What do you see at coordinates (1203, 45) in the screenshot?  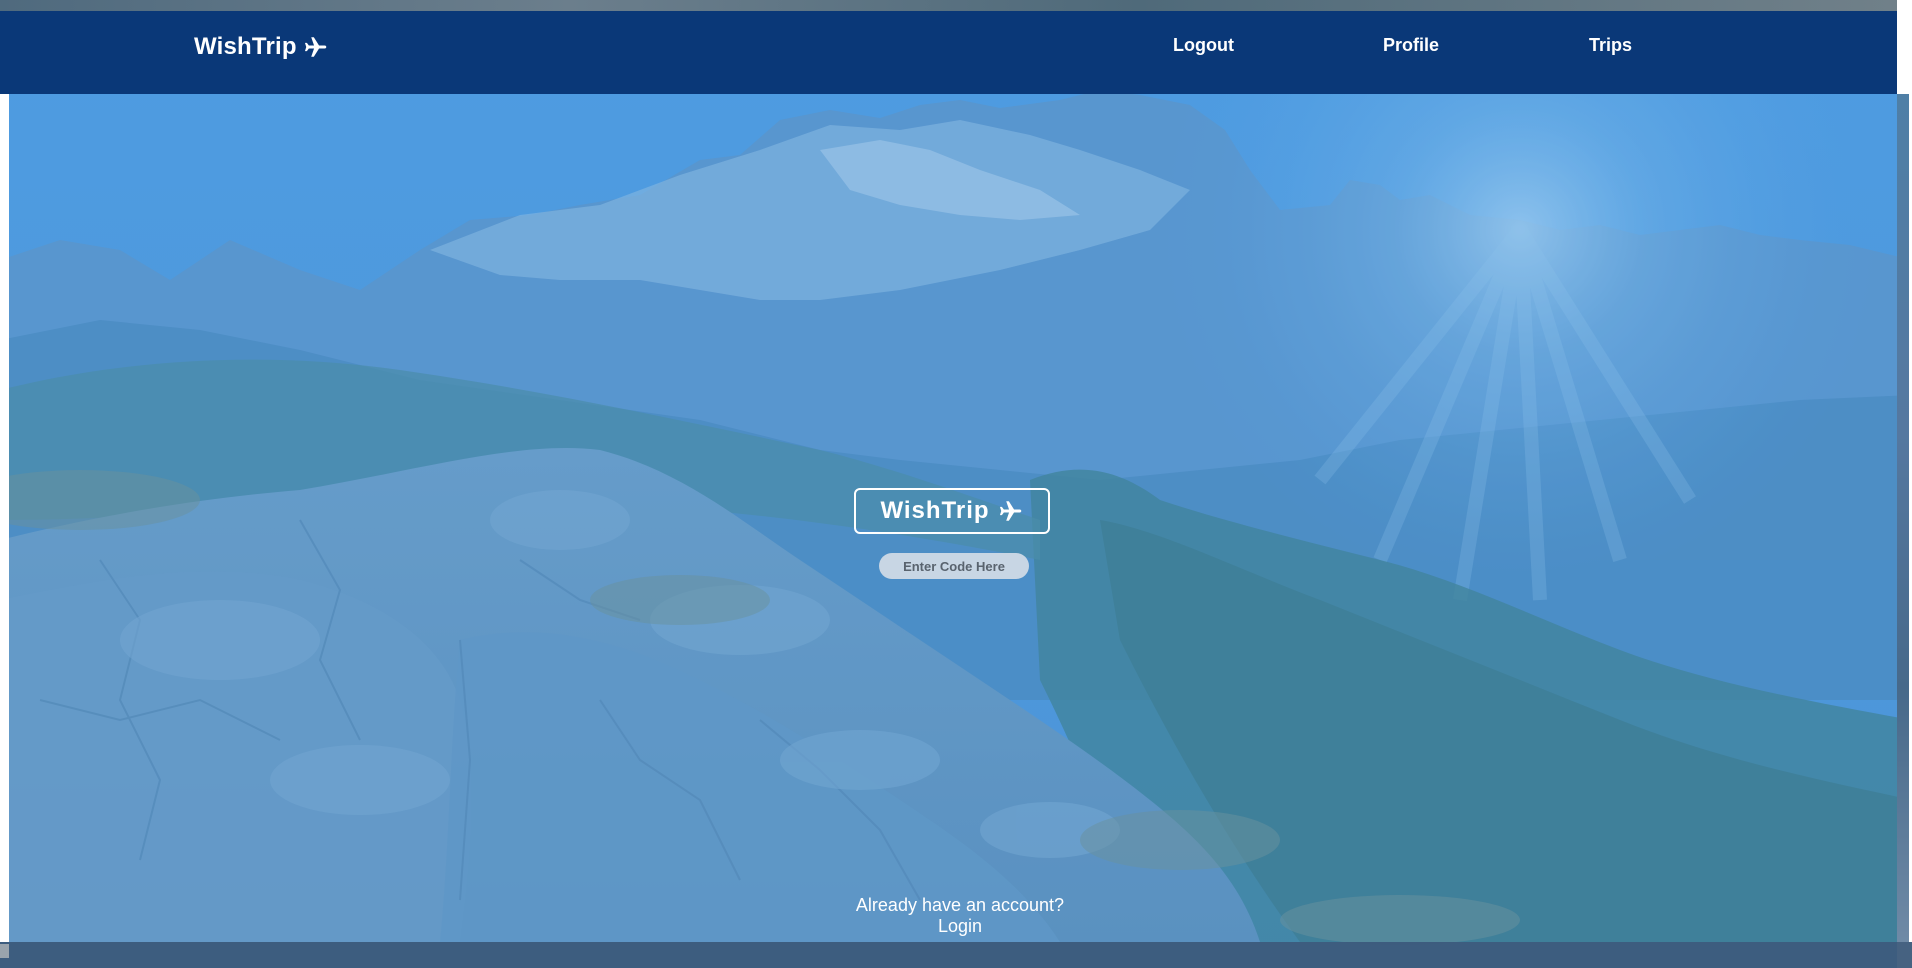 I see `nav-logout-link: Logout` at bounding box center [1203, 45].